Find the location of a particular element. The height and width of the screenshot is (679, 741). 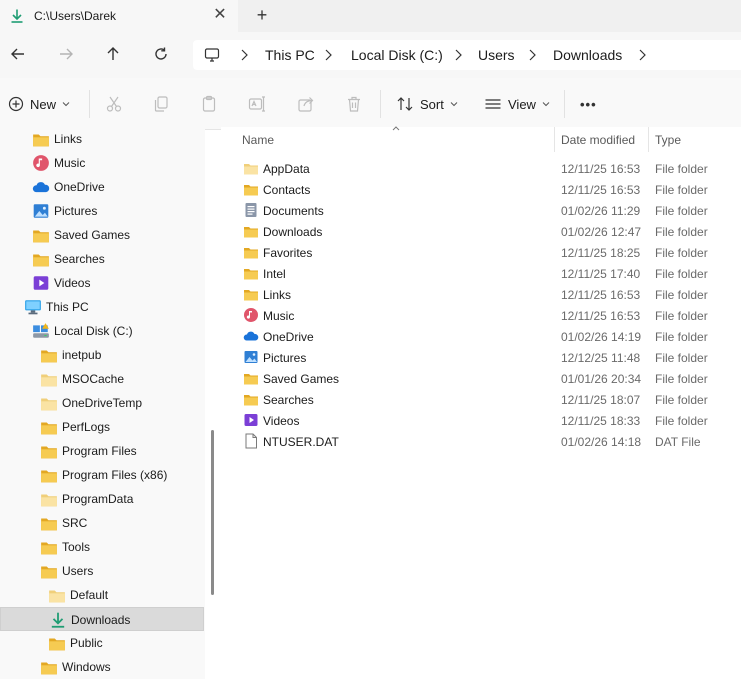

file-name: Music is located at coordinates (279, 316).